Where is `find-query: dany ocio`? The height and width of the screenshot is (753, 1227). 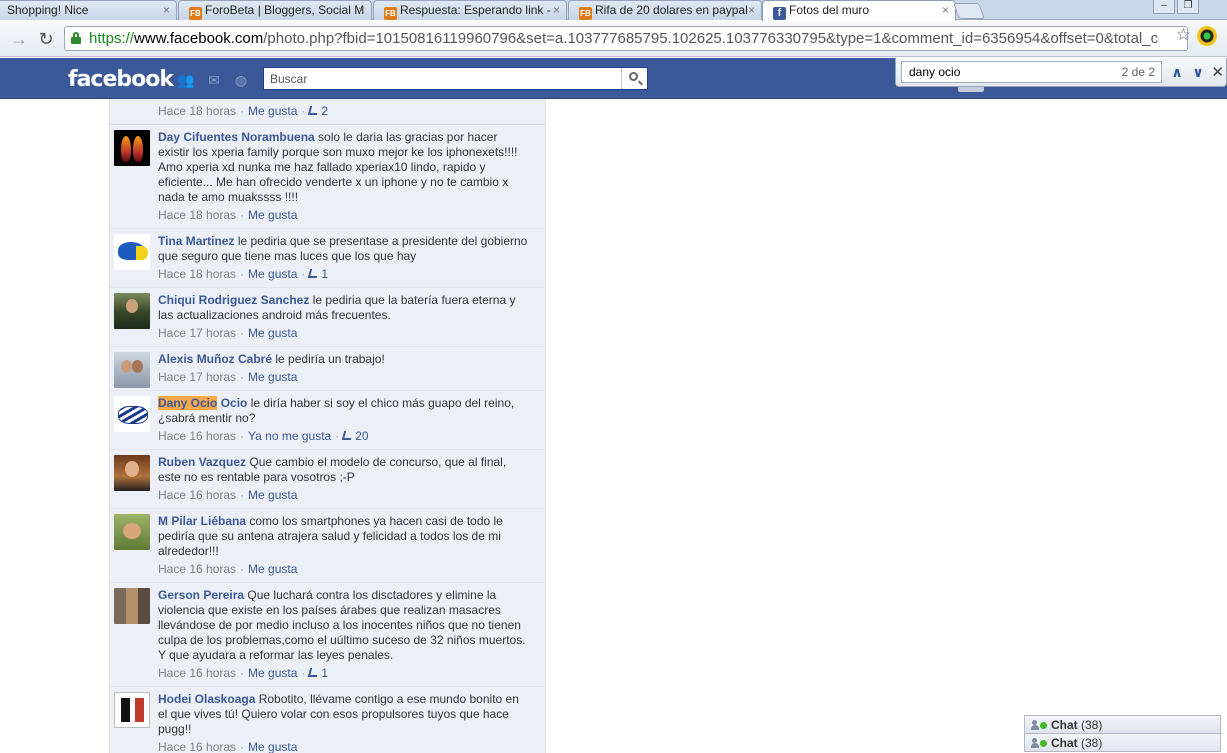 find-query: dany ocio is located at coordinates (935, 72).